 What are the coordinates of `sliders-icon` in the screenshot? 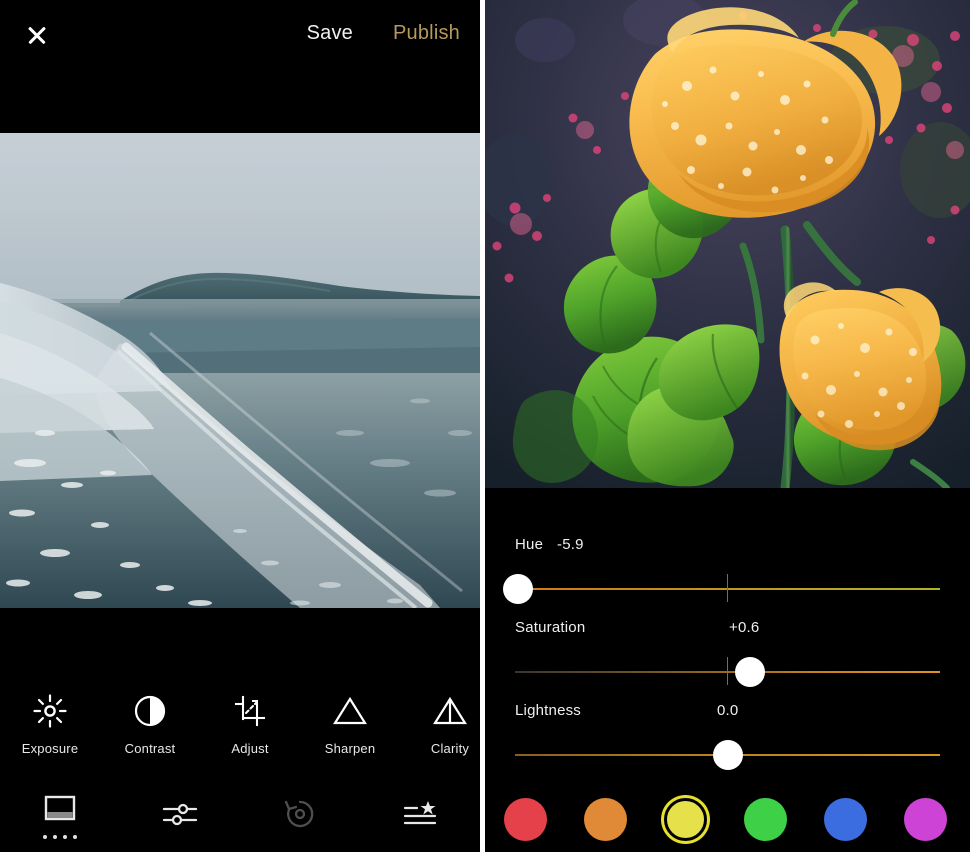 It's located at (180, 816).